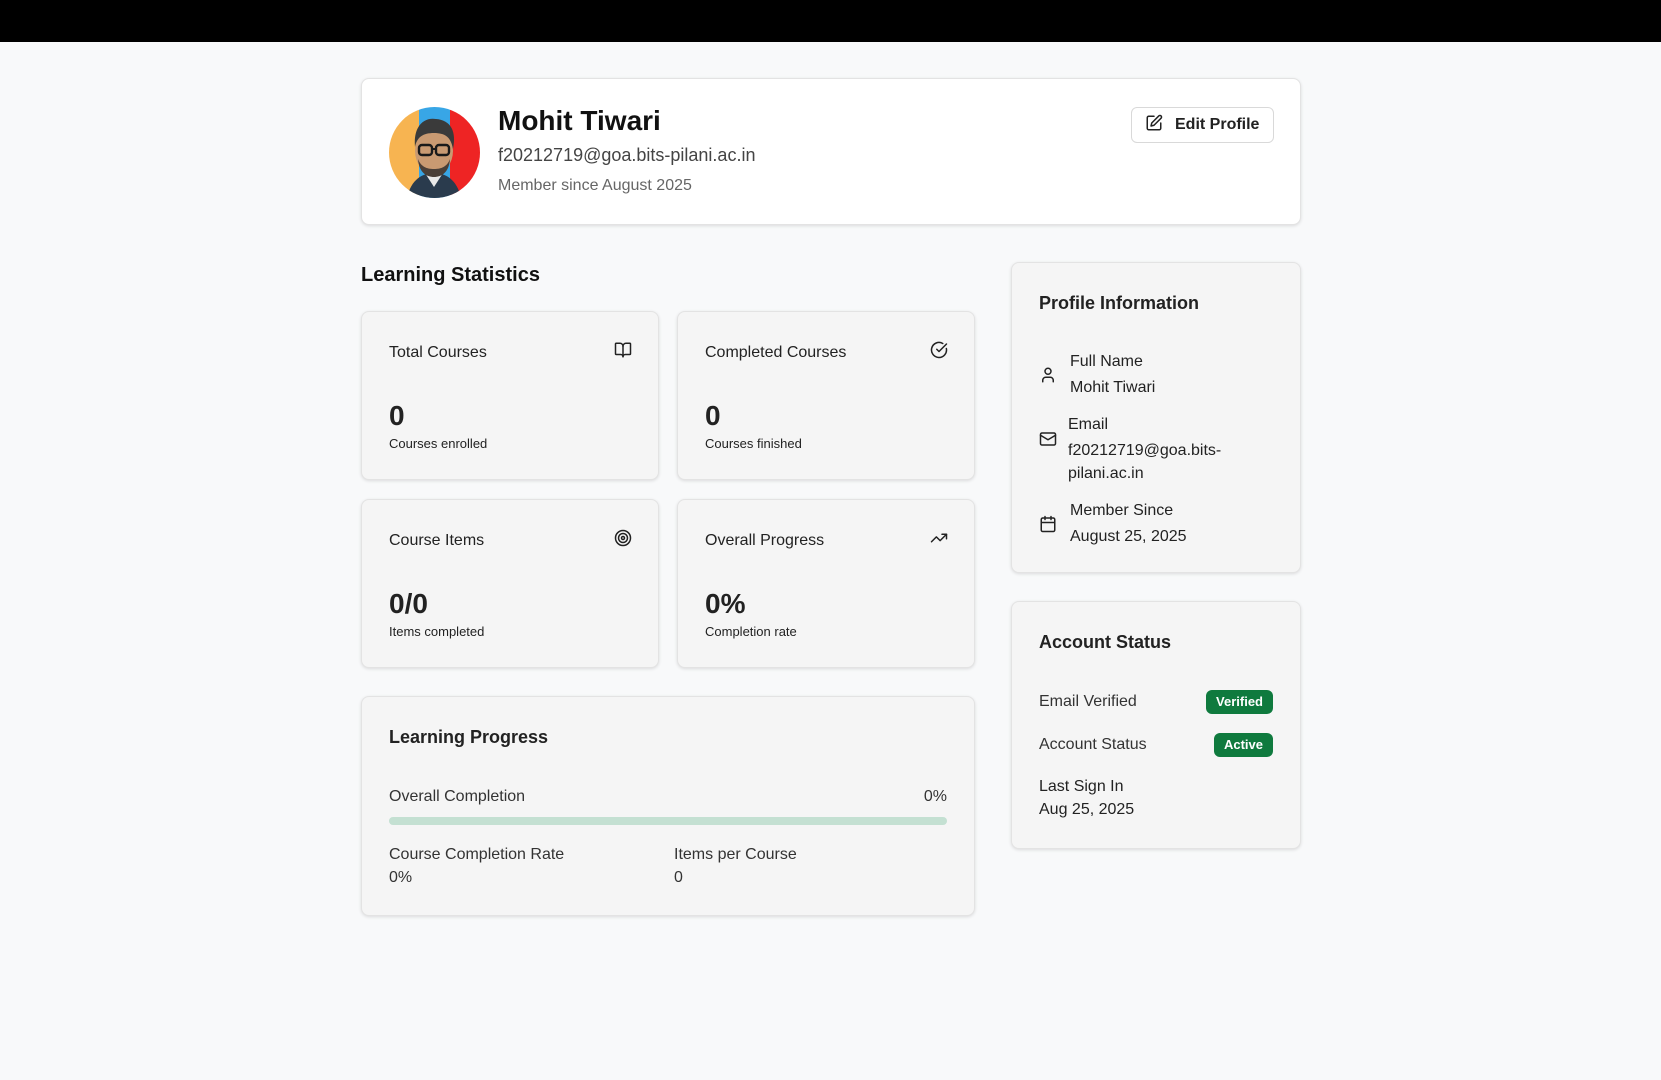 Image resolution: width=1661 pixels, height=1080 pixels. I want to click on member-since-text: Member since August 2025, so click(595, 185).